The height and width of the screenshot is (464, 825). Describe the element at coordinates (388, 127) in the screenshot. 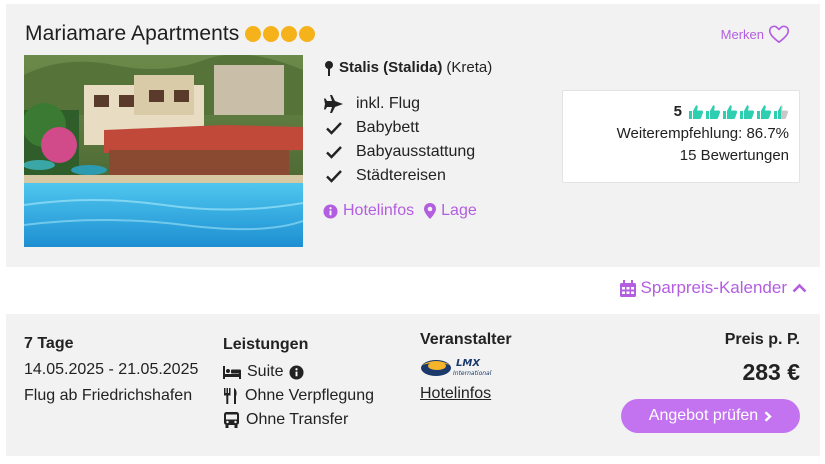

I see `feature-label: Babybett` at that location.